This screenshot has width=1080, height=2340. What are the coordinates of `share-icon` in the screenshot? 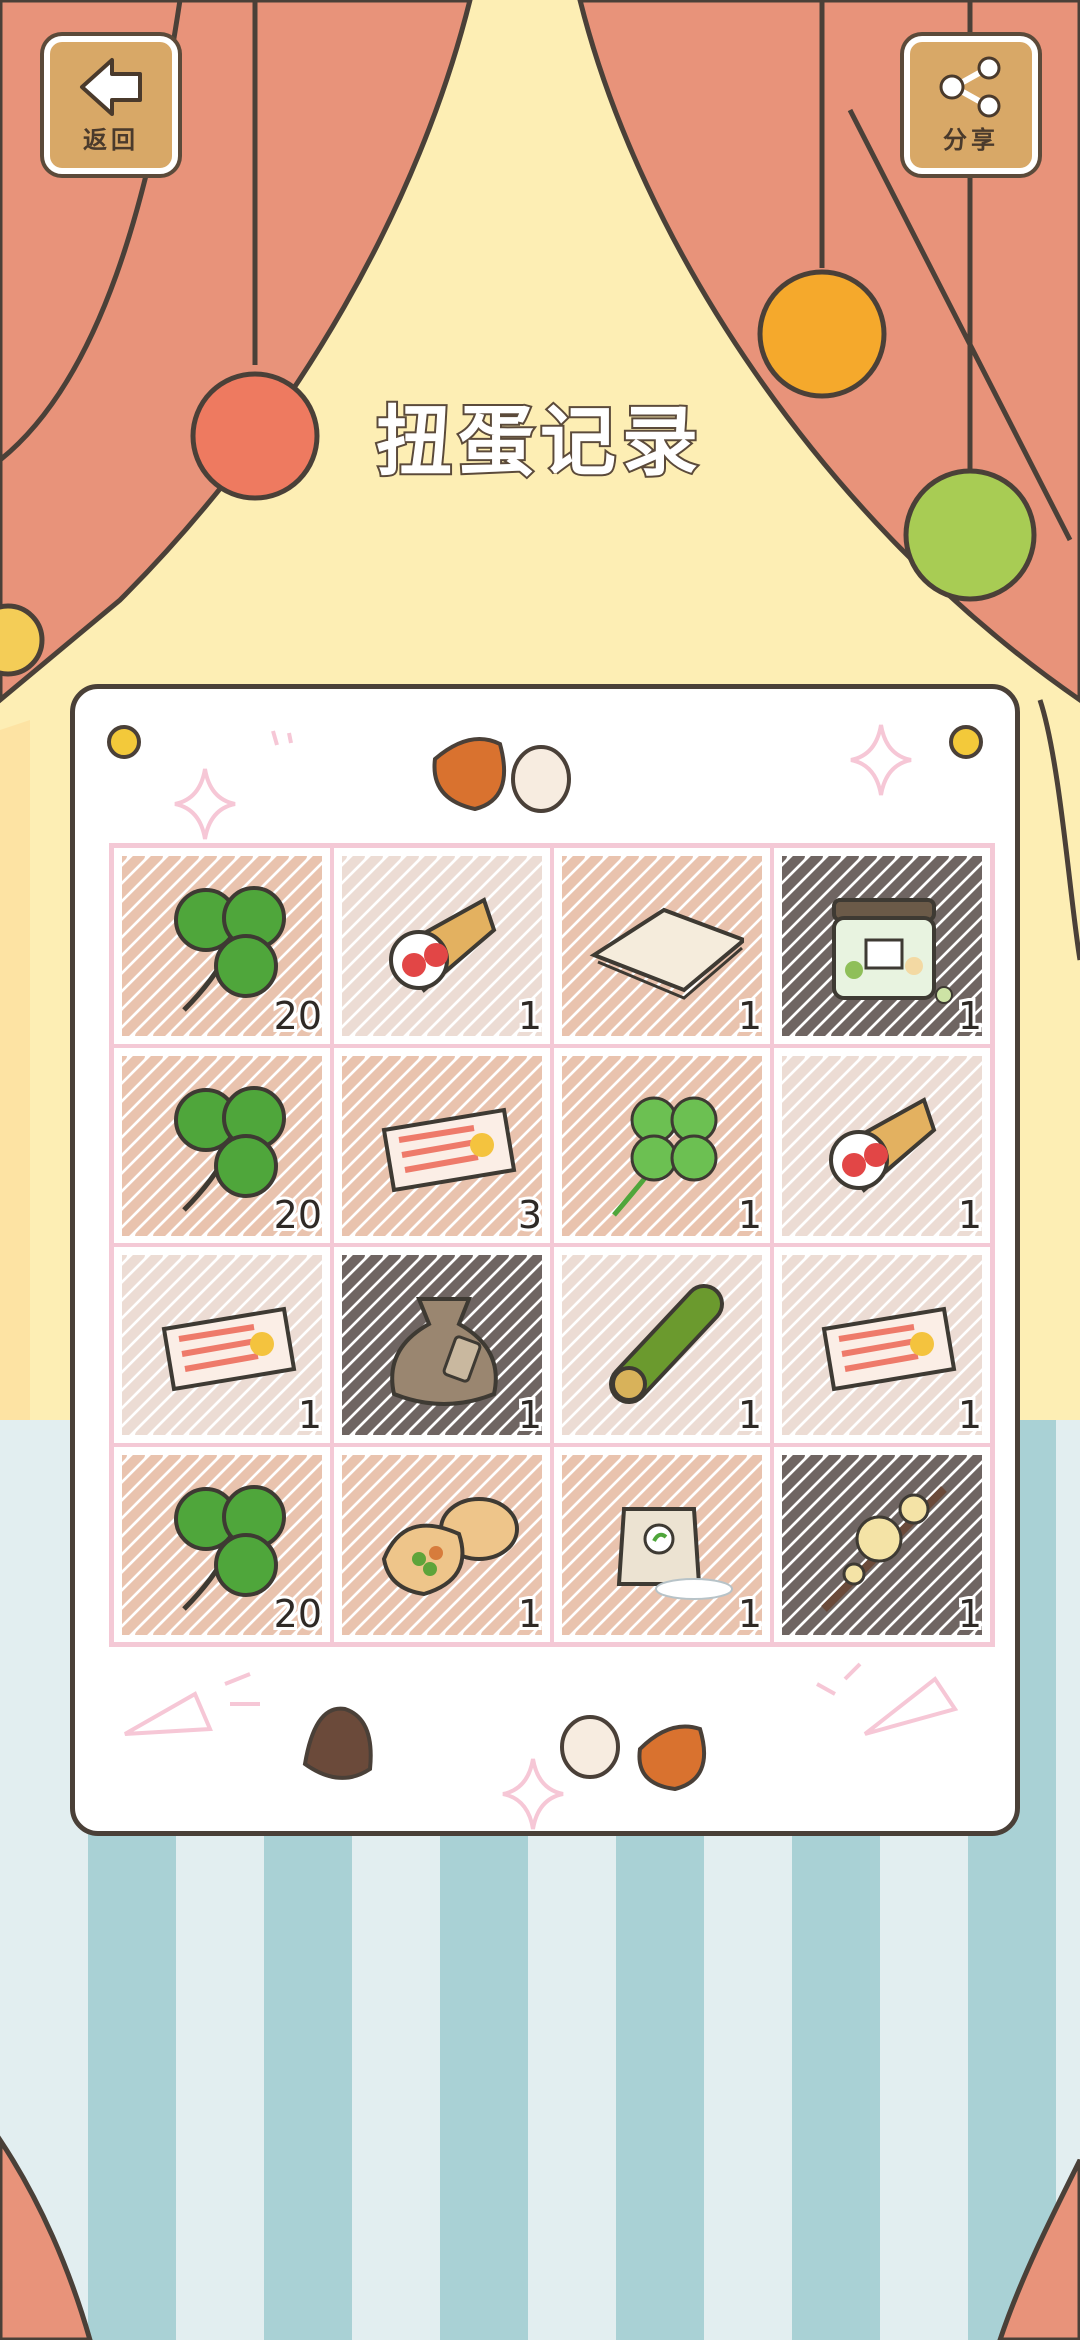 It's located at (970, 86).